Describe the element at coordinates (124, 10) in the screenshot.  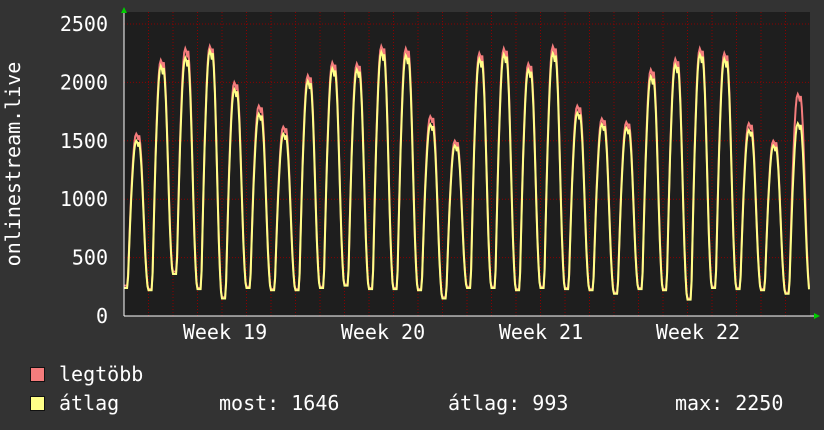
I see `y-axis-arrow` at that location.